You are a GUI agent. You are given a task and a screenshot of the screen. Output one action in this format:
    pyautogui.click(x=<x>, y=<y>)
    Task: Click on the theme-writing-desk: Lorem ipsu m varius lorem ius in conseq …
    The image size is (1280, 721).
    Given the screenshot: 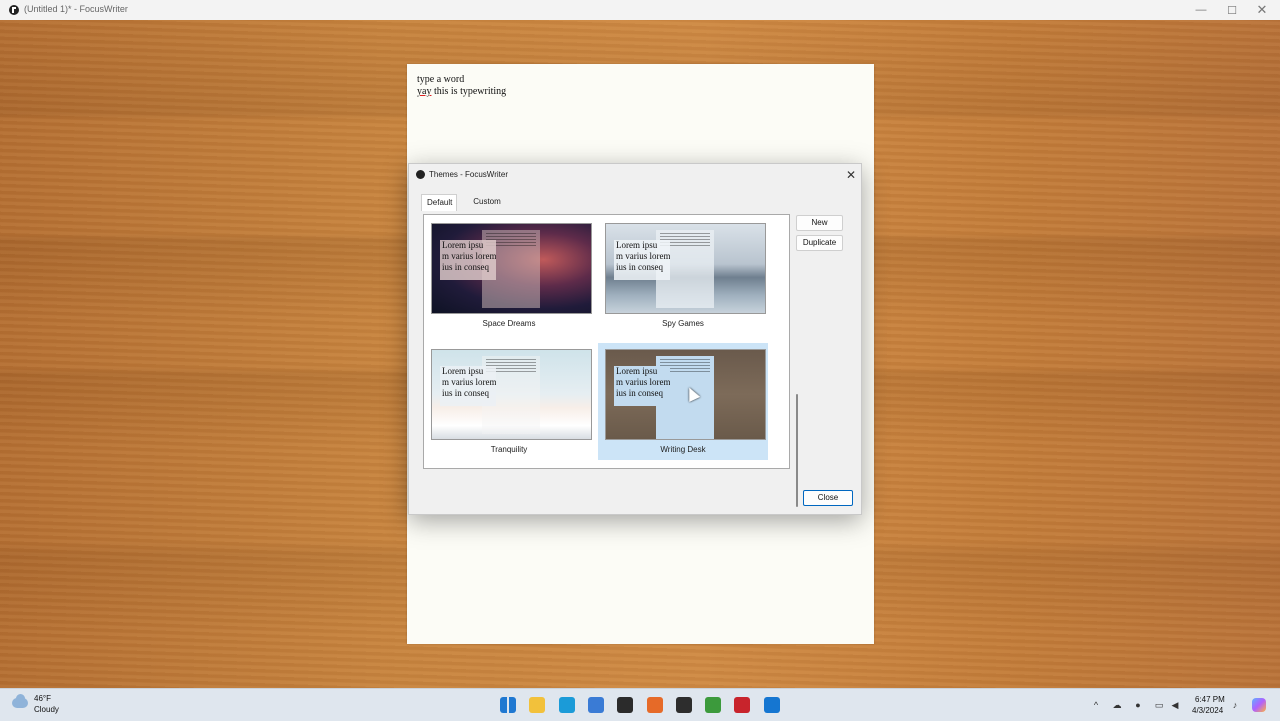 What is the action you would take?
    pyautogui.click(x=683, y=401)
    